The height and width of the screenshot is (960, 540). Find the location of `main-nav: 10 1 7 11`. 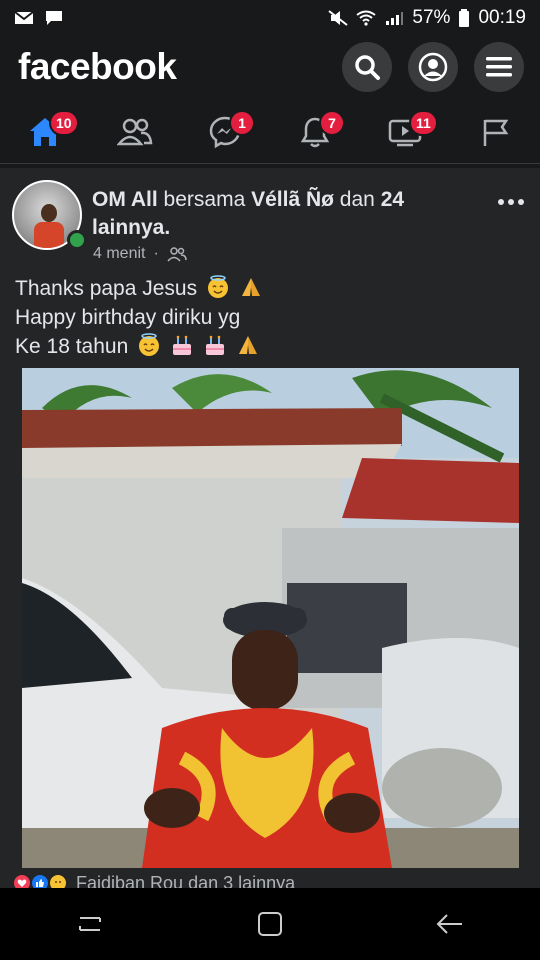

main-nav: 10 1 7 11 is located at coordinates (270, 132).